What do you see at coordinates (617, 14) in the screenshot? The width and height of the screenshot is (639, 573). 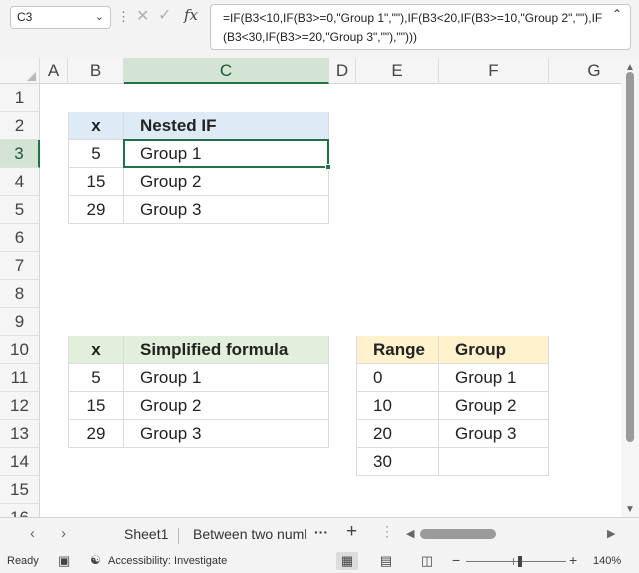 I see `chevron-up-icon: ⌃` at bounding box center [617, 14].